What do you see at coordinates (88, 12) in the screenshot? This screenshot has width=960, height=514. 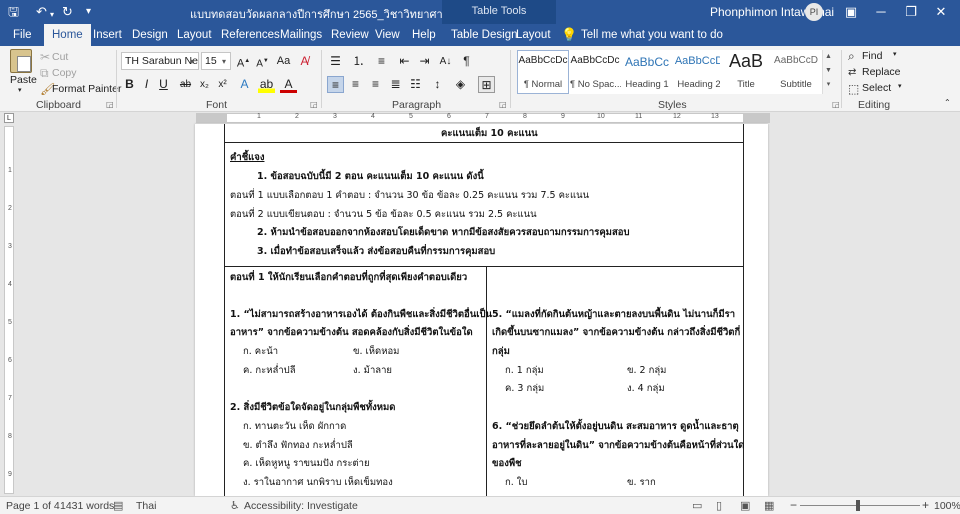 I see `customize-qat-icon: ▾` at bounding box center [88, 12].